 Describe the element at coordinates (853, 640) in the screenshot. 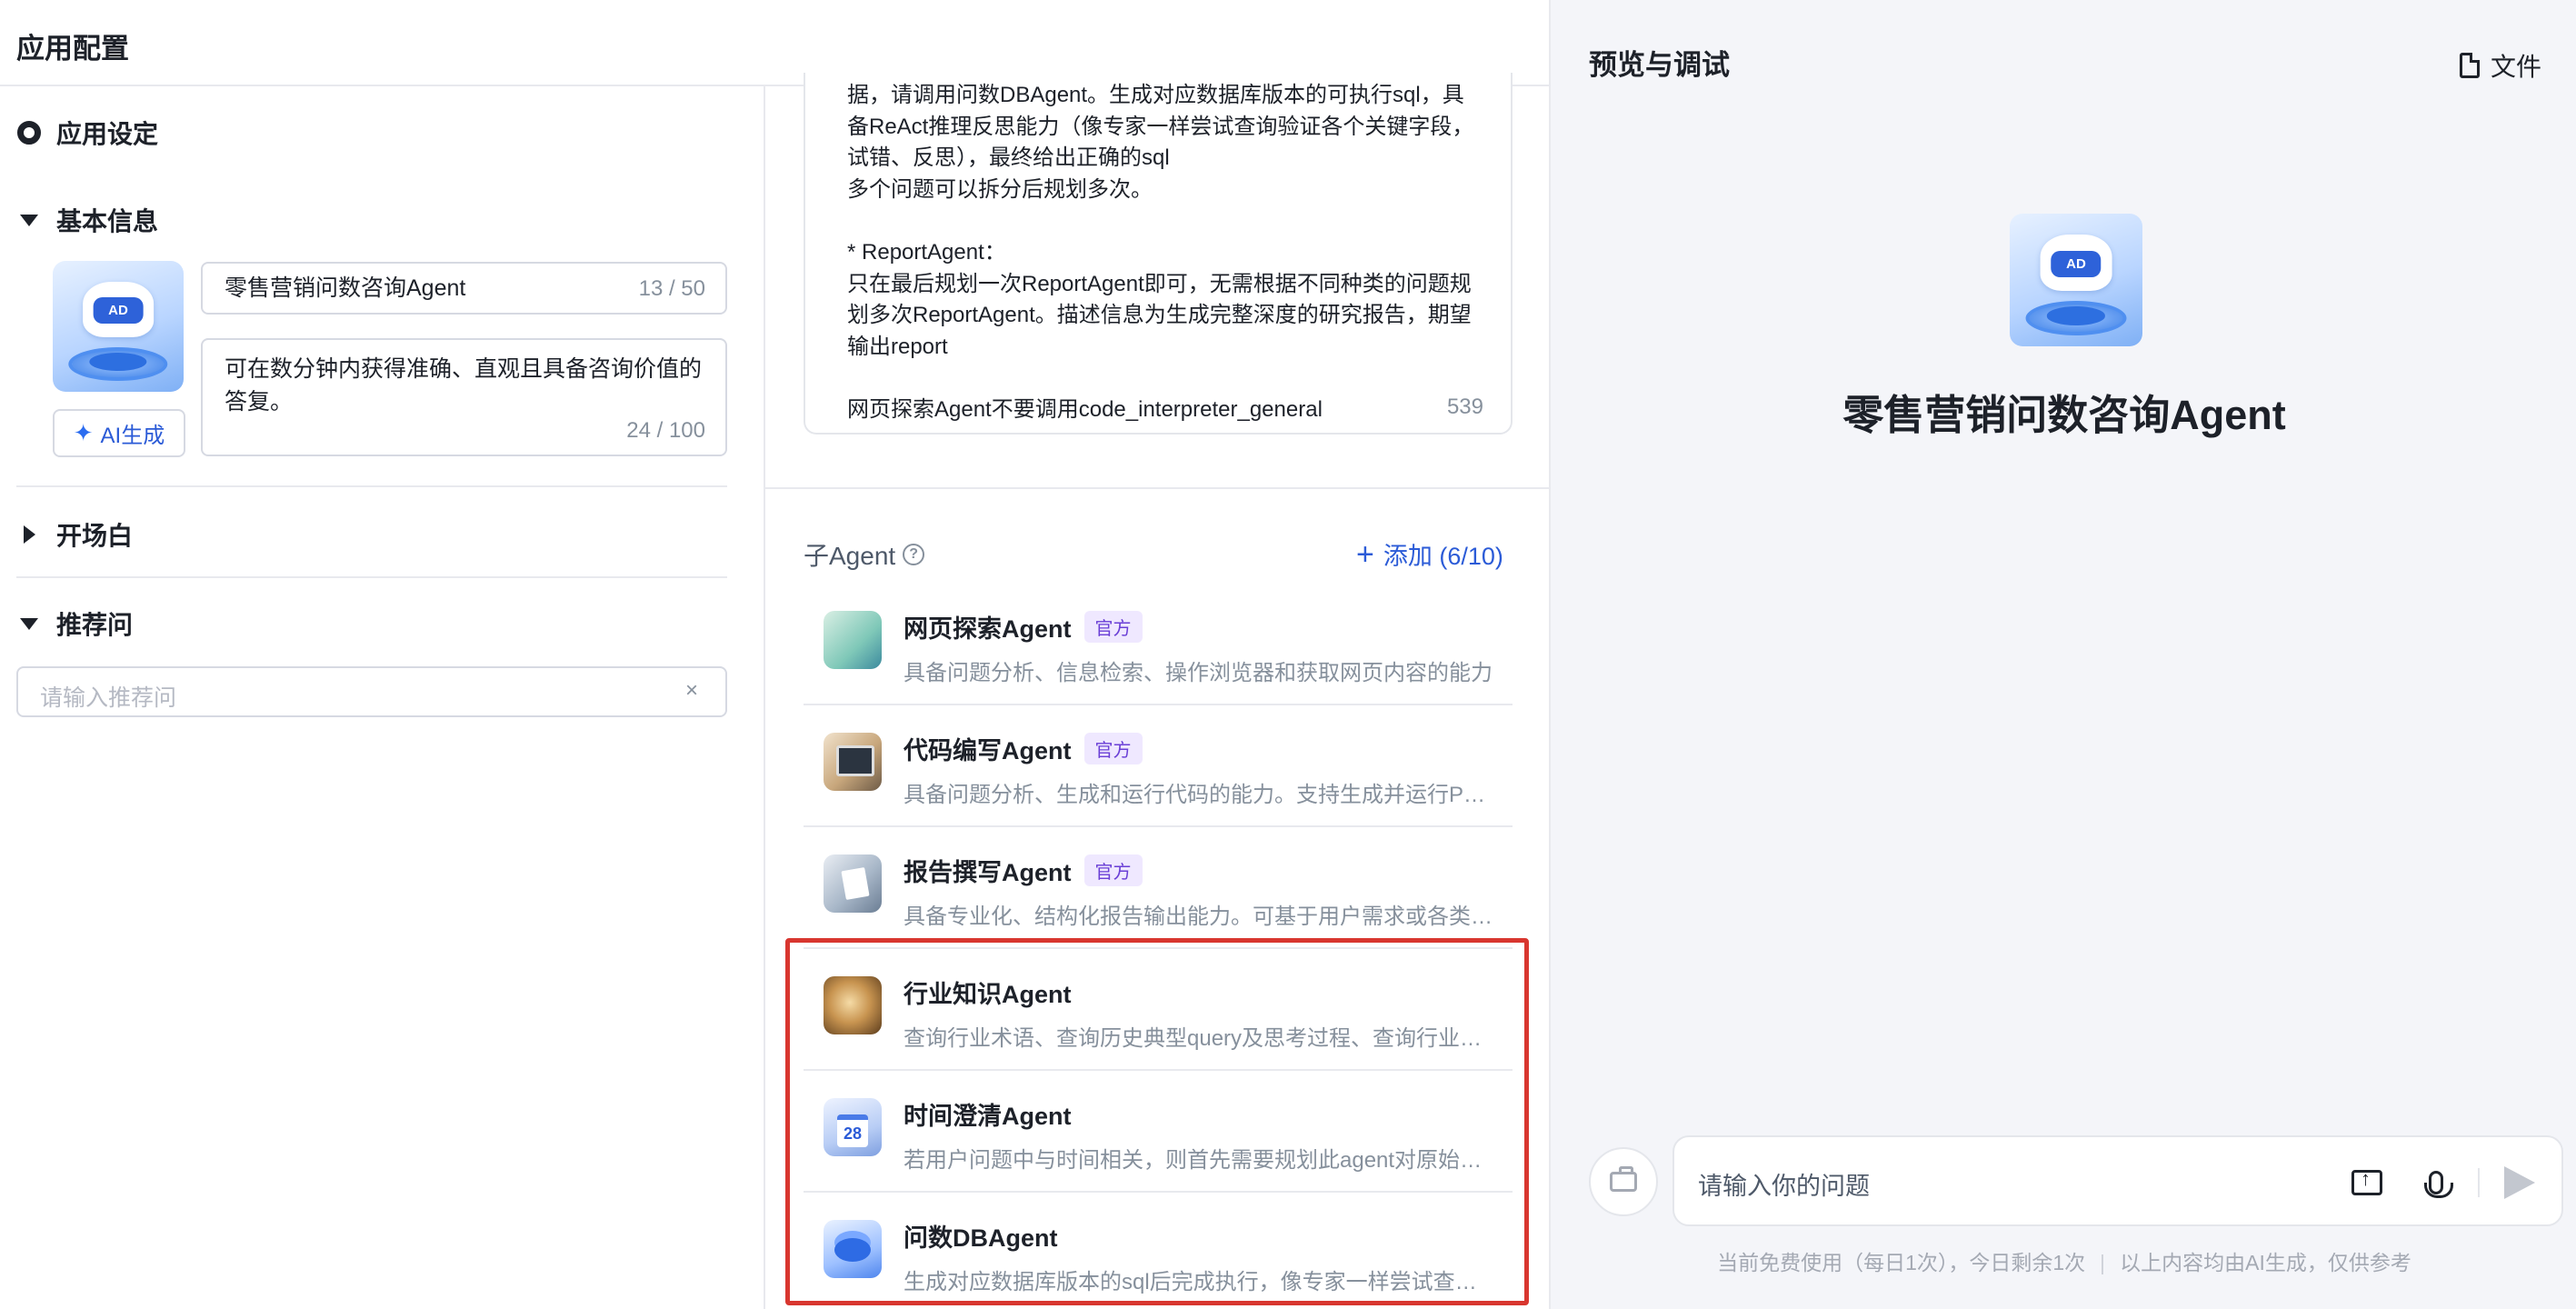

I see `web-agent-icon` at that location.